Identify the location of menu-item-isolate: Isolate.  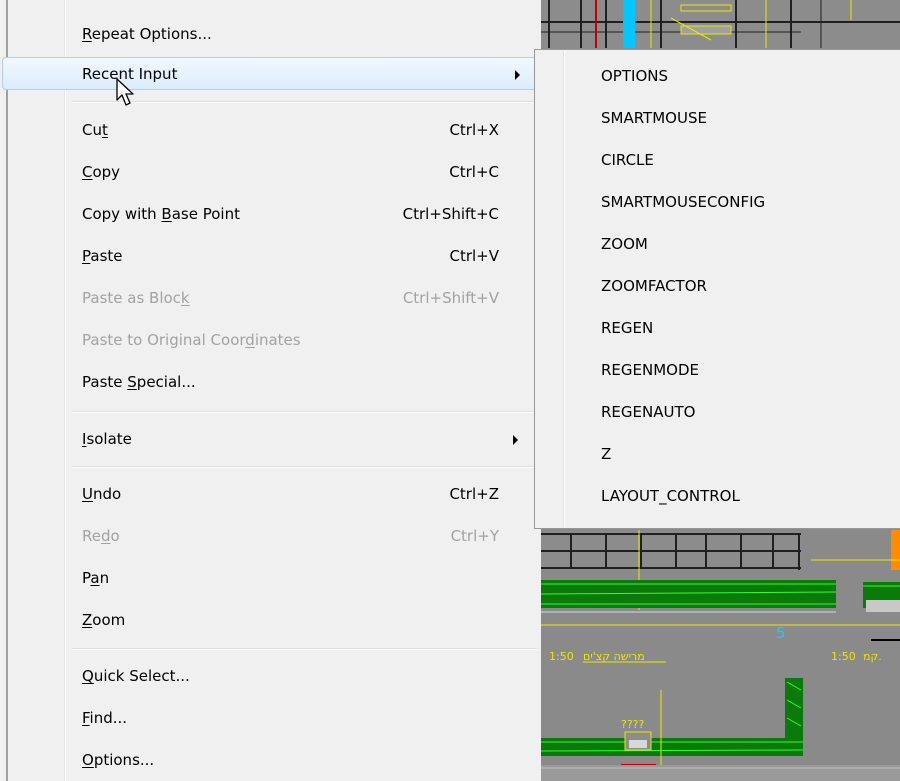
(273, 439).